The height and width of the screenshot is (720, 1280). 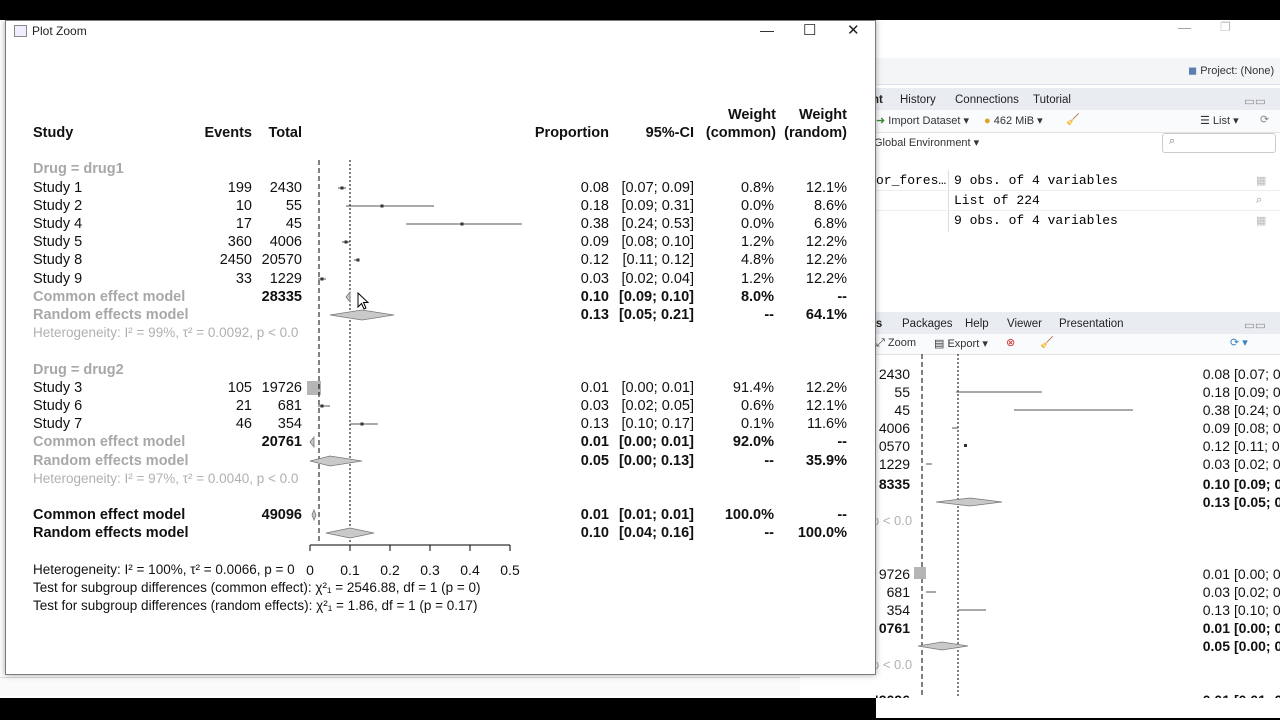 What do you see at coordinates (20, 31) in the screenshot?
I see `window-app-icon` at bounding box center [20, 31].